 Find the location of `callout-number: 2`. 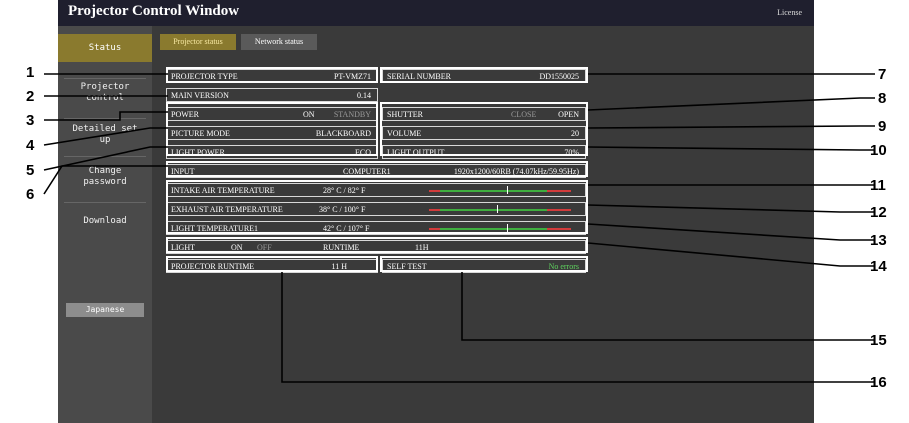

callout-number: 2 is located at coordinates (30, 96).